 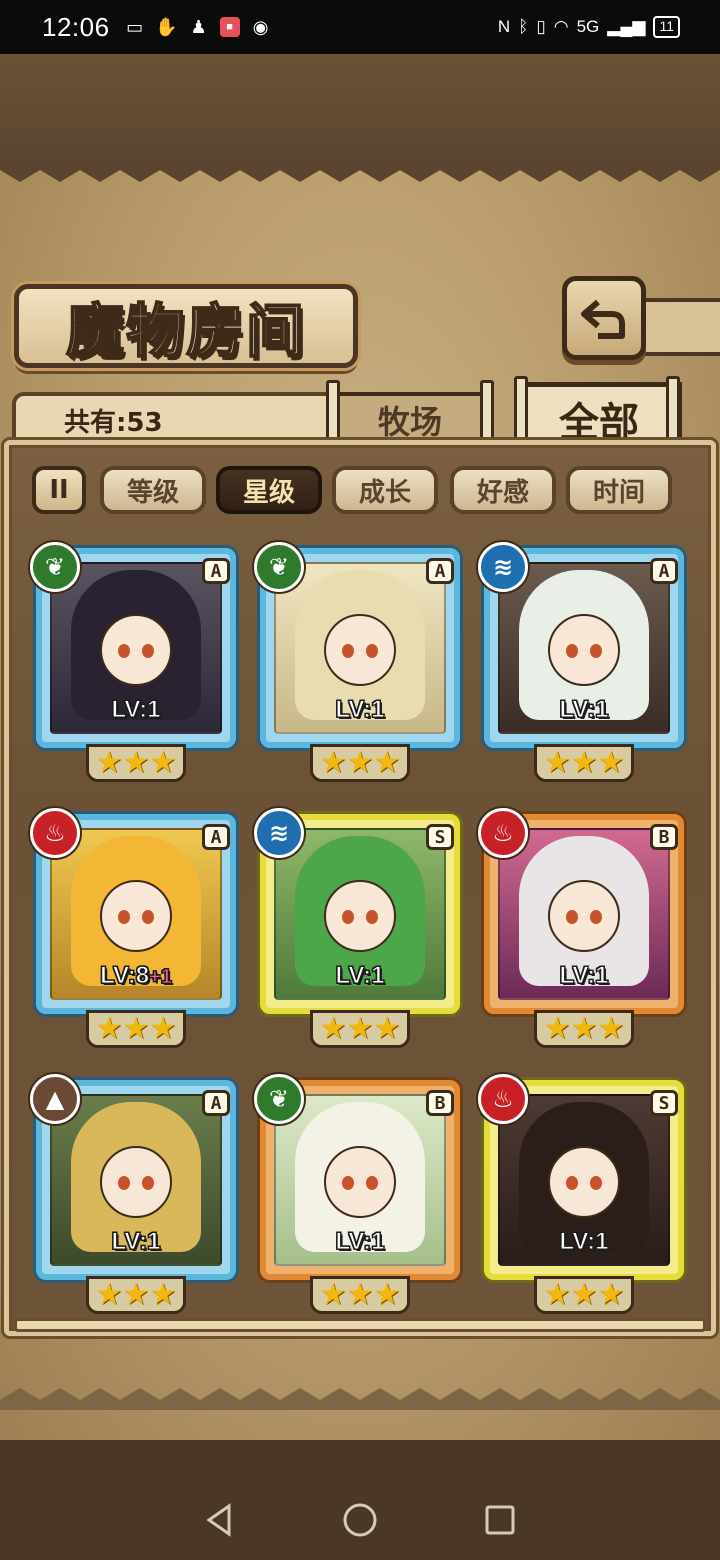 I want to click on sort-growth-button: 成长, so click(x=385, y=490).